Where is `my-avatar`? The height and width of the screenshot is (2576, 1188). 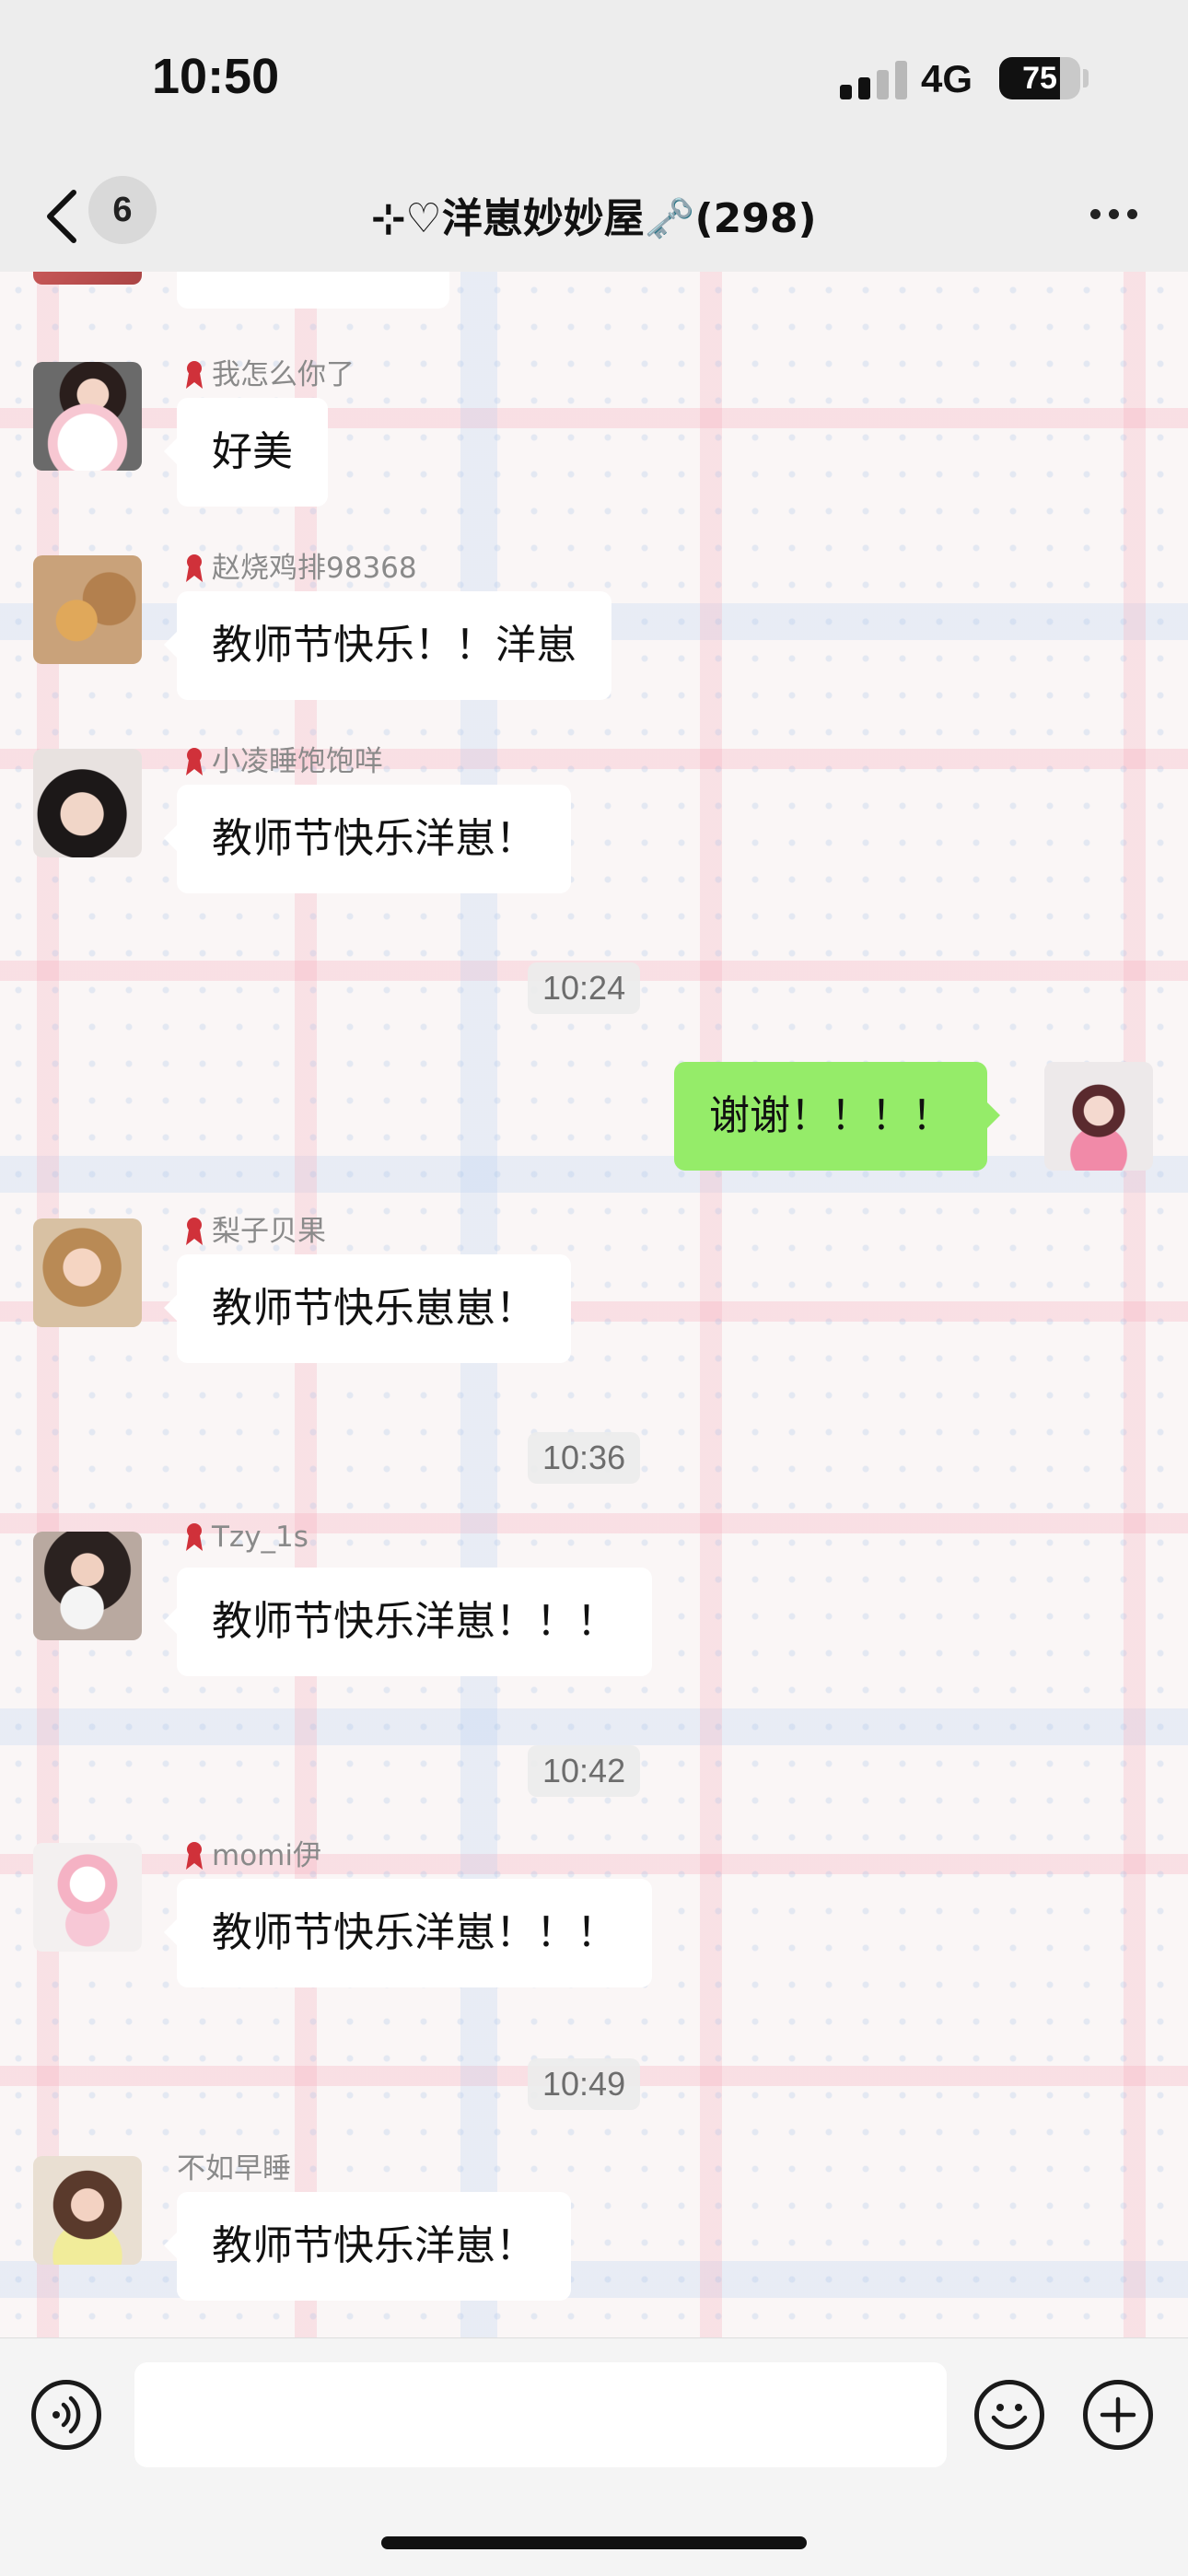
my-avatar is located at coordinates (1098, 1116).